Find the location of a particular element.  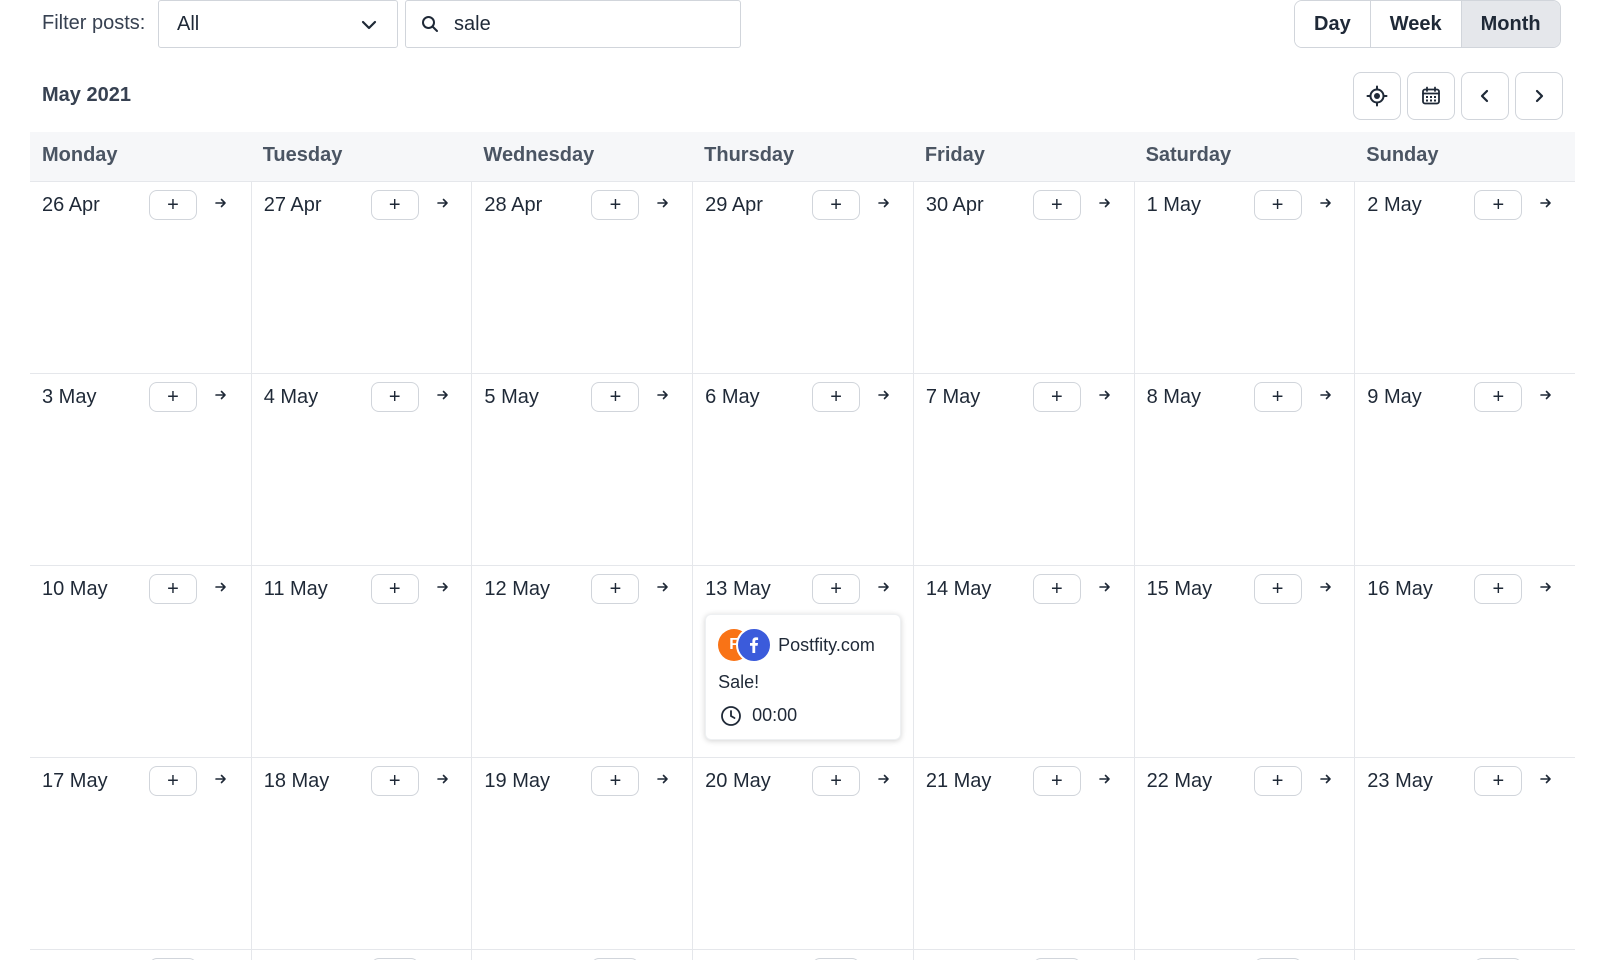

facebook-icon is located at coordinates (754, 645).